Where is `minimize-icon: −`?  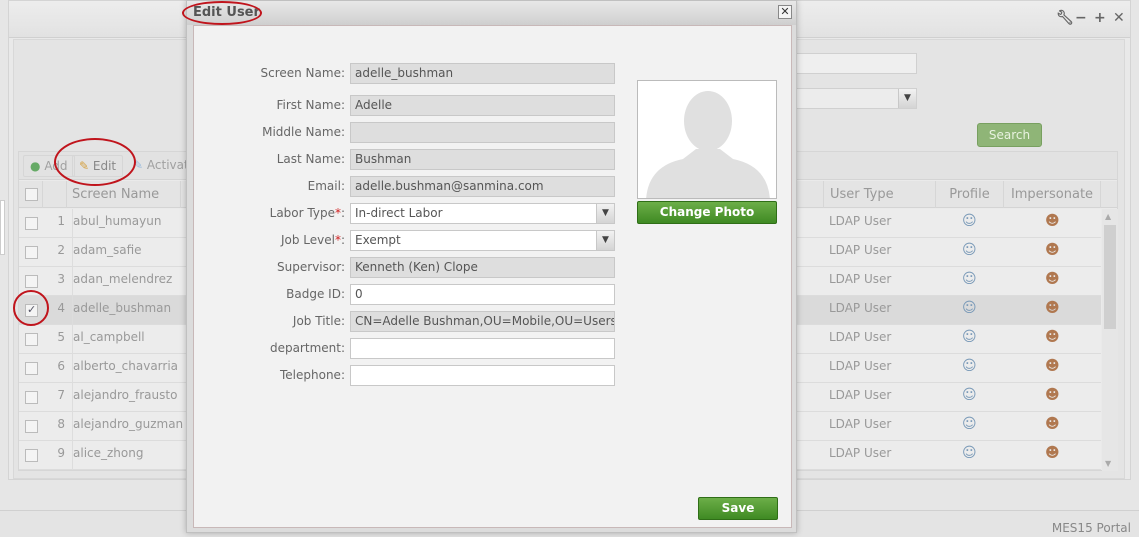 minimize-icon: − is located at coordinates (1081, 18).